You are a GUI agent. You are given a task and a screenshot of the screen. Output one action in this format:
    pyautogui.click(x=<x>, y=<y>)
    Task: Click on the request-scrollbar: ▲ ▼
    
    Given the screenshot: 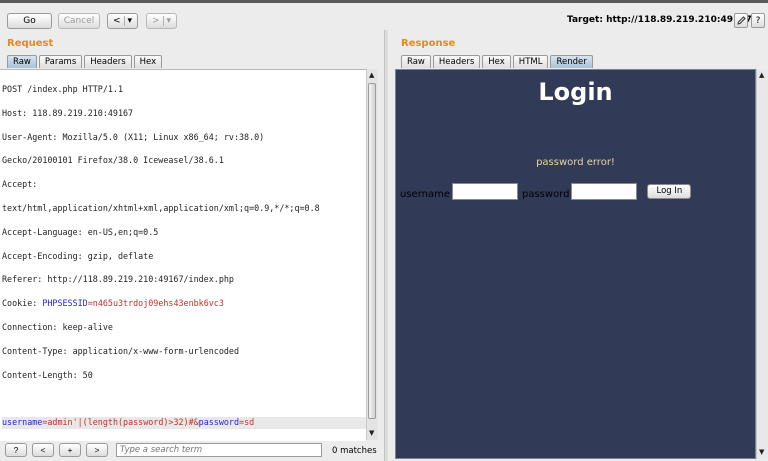 What is the action you would take?
    pyautogui.click(x=372, y=254)
    